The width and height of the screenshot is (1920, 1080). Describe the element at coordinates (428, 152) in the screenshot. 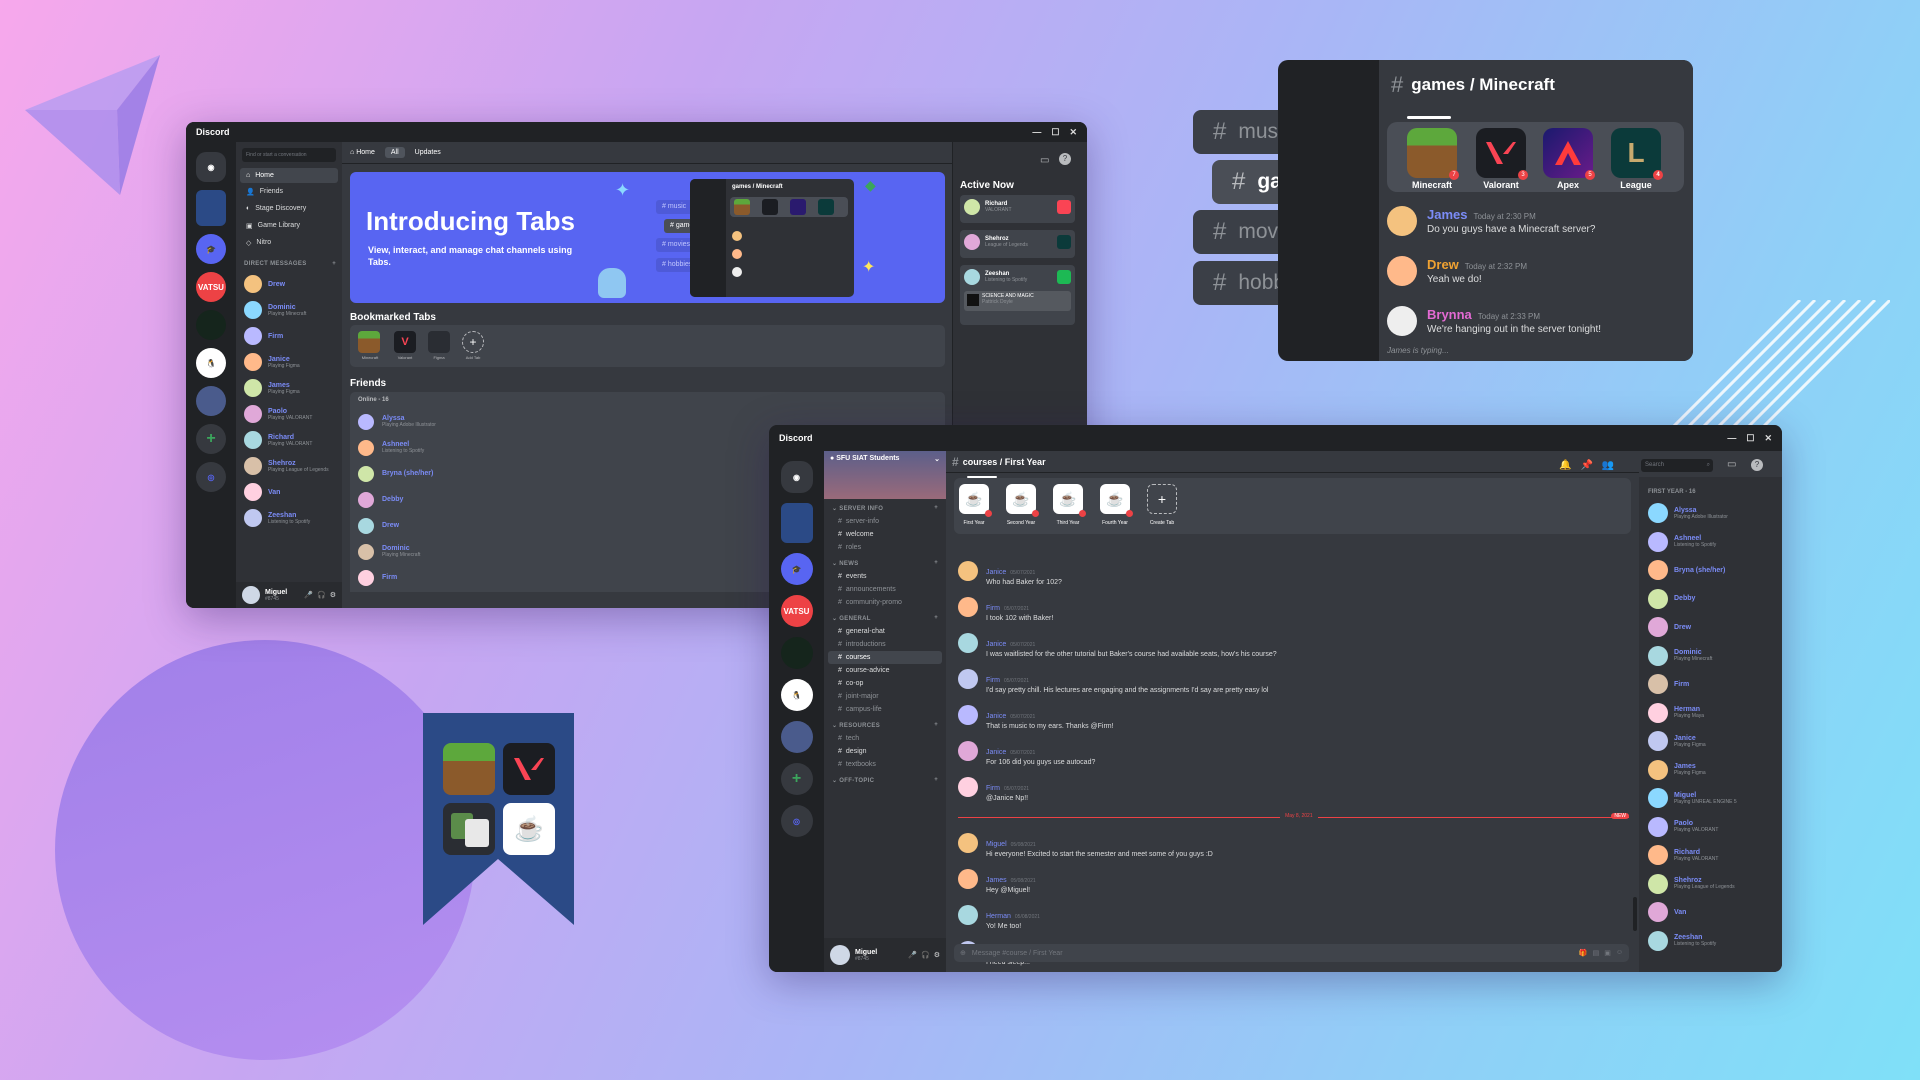

I see `tab-updates: Updates` at that location.